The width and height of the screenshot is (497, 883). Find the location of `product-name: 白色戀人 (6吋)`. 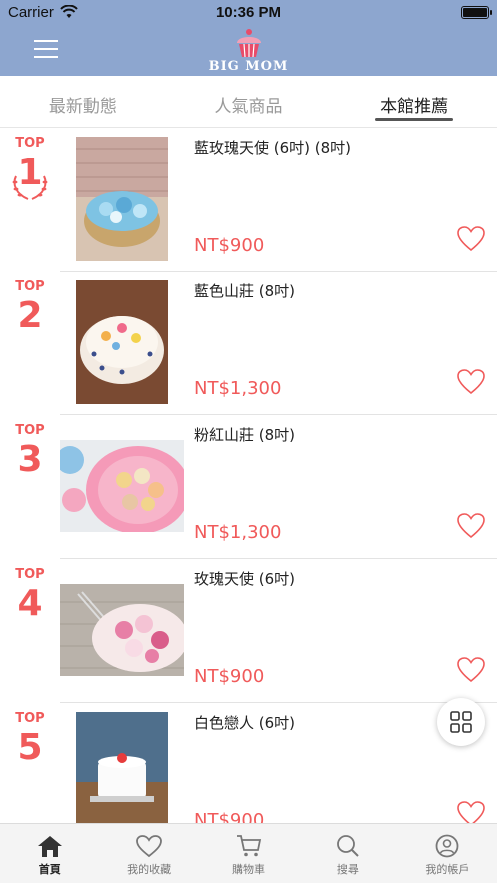

product-name: 白色戀人 (6吋) is located at coordinates (244, 722).